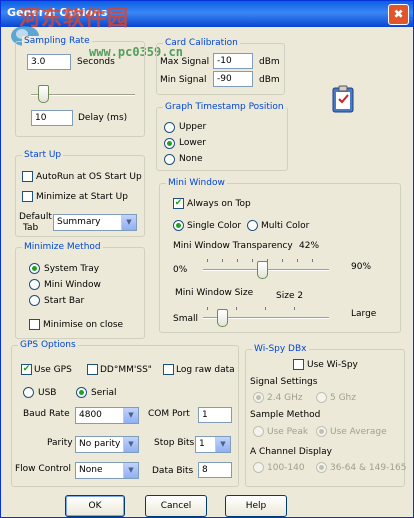  I want to click on timestamp-lower-label: Lower, so click(192, 143).